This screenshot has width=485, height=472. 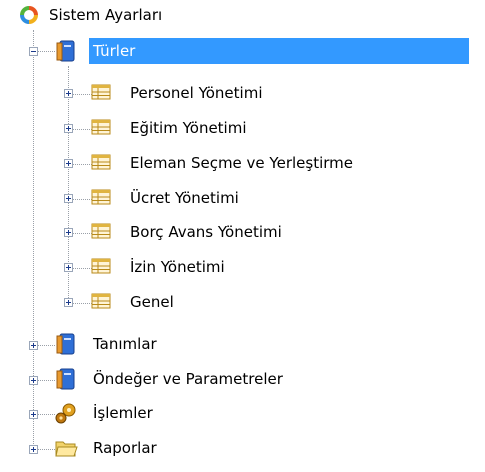 What do you see at coordinates (152, 302) in the screenshot?
I see `tree-node-label: Genel` at bounding box center [152, 302].